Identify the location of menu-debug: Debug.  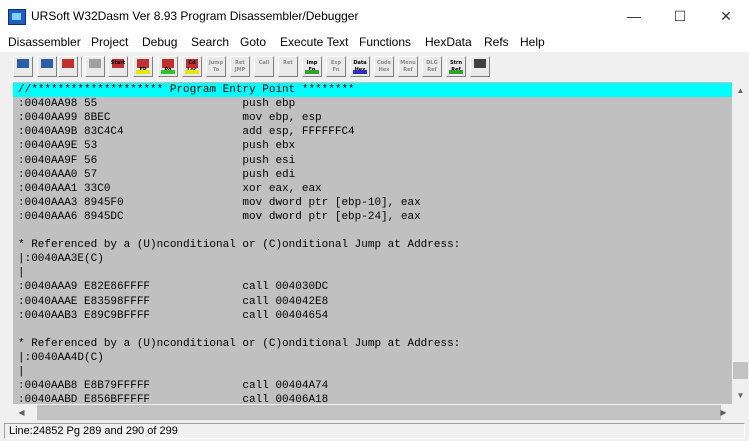
(159, 42).